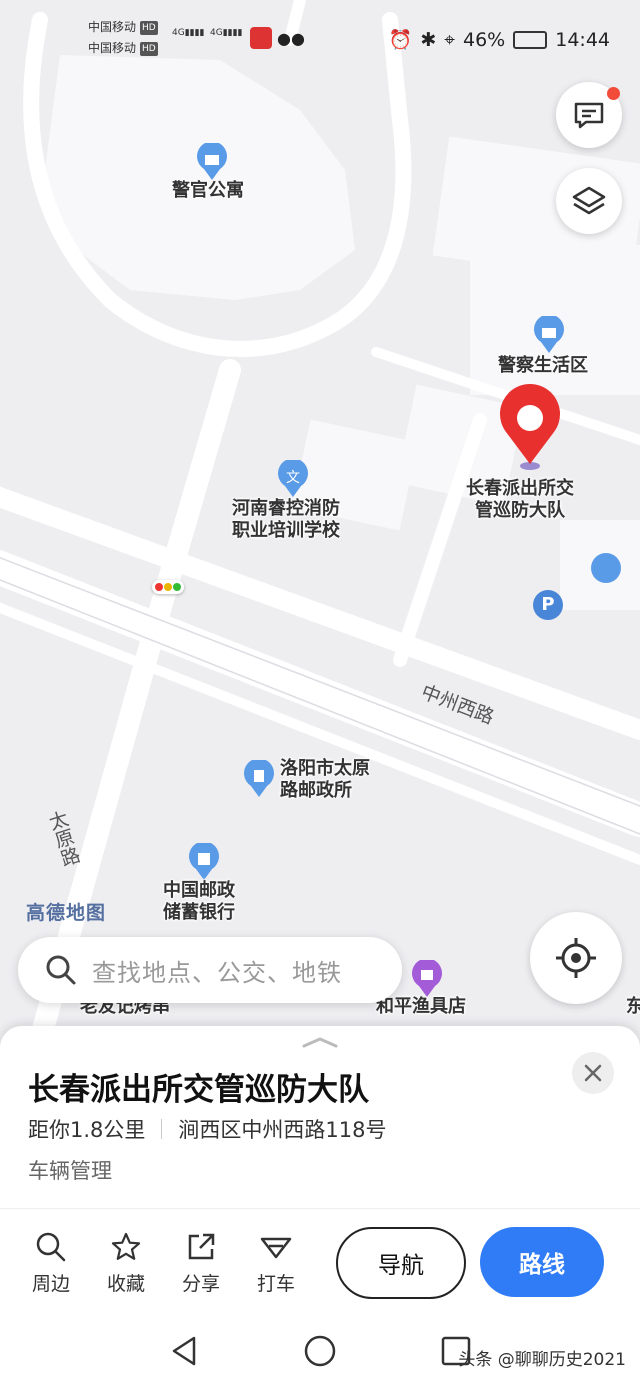  Describe the element at coordinates (123, 27) in the screenshot. I see `carrier-1: 中国移动 HD` at that location.